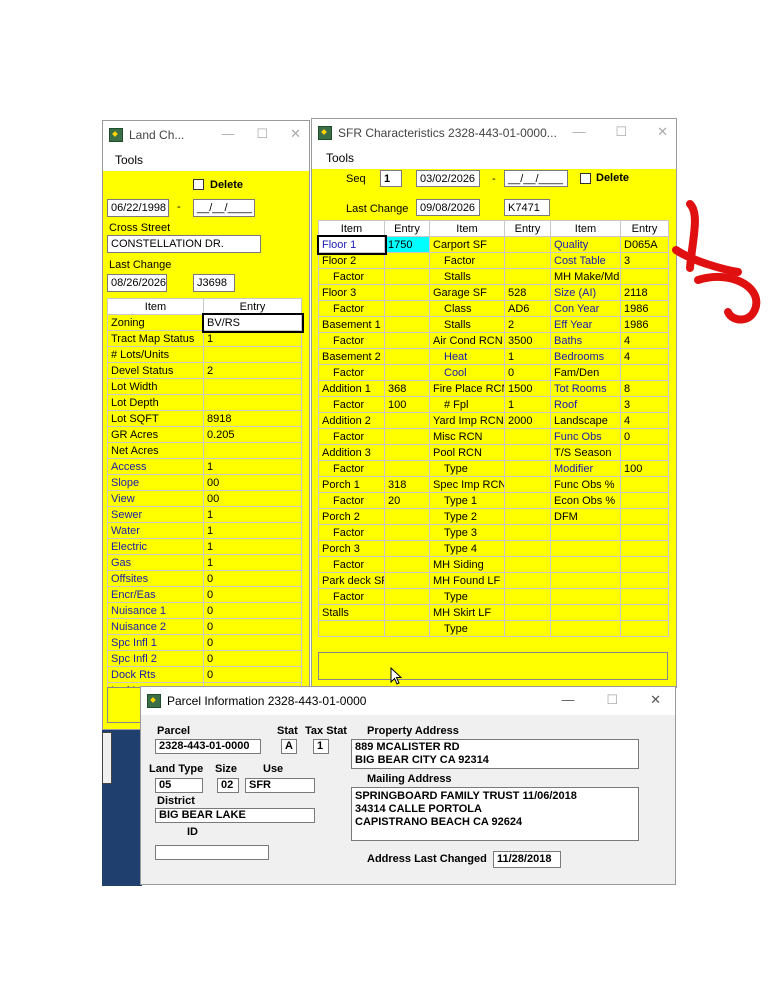  Describe the element at coordinates (527, 859) in the screenshot. I see `address-last-changed-field: 11/28/2018` at that location.